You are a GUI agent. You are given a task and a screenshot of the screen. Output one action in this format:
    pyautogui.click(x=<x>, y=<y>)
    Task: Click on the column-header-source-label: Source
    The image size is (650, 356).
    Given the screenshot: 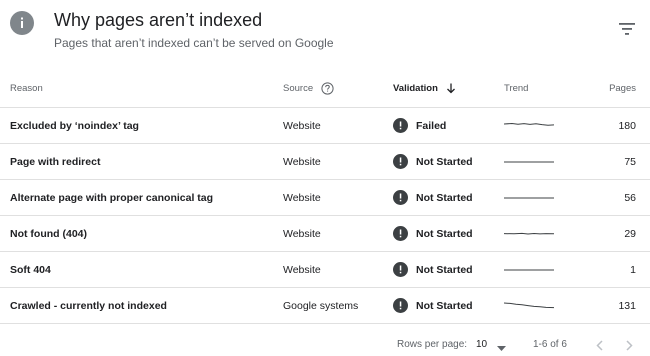 What is the action you would take?
    pyautogui.click(x=298, y=88)
    